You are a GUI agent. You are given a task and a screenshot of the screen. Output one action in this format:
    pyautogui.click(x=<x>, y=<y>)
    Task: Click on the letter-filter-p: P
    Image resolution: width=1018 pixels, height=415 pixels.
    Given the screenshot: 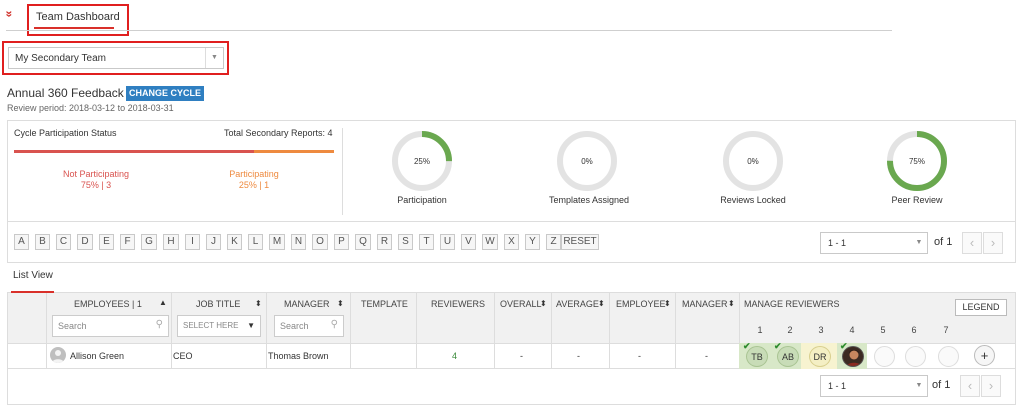 What is the action you would take?
    pyautogui.click(x=341, y=242)
    